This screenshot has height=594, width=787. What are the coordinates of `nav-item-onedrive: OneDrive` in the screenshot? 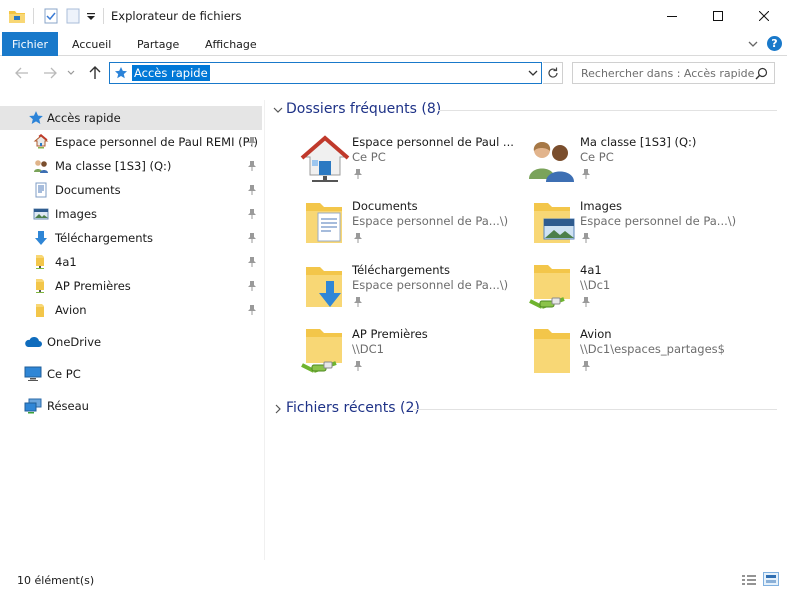 It's located at (131, 342).